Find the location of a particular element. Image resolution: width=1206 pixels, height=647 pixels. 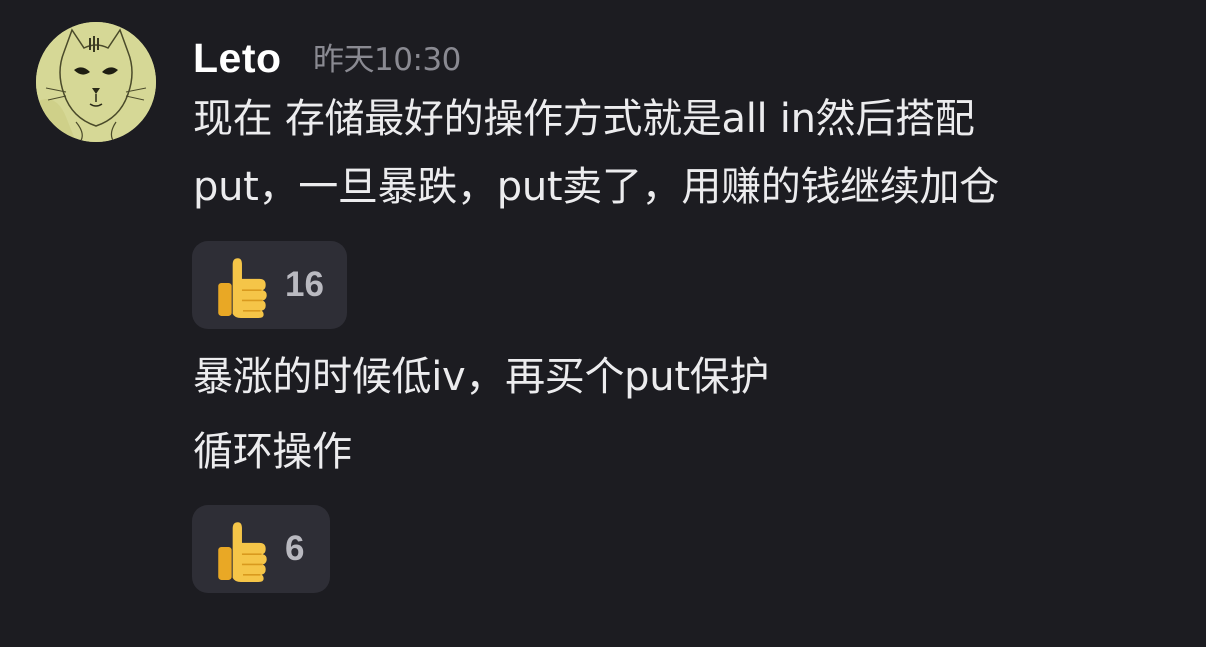

message-line-4: 循环操作 is located at coordinates (272, 452).